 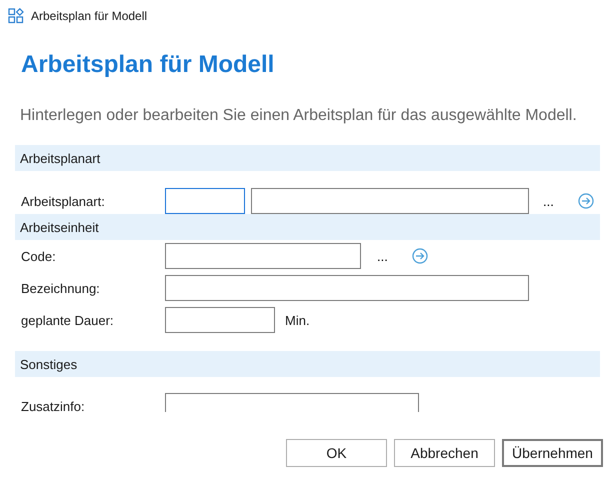 I want to click on unit-label: Min., so click(x=297, y=320).